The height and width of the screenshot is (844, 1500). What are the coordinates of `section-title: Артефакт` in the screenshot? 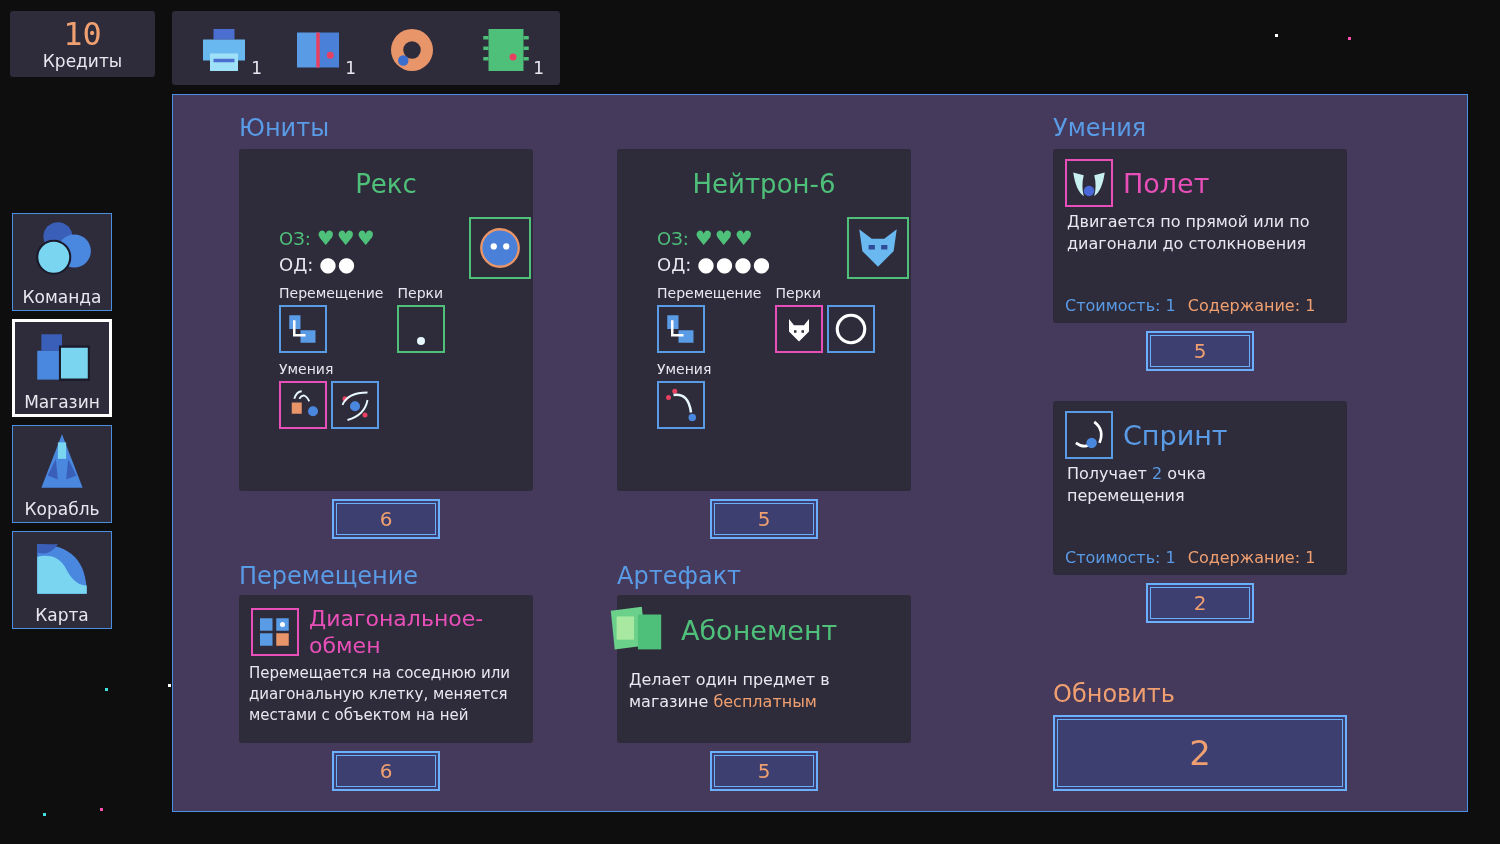 It's located at (679, 576).